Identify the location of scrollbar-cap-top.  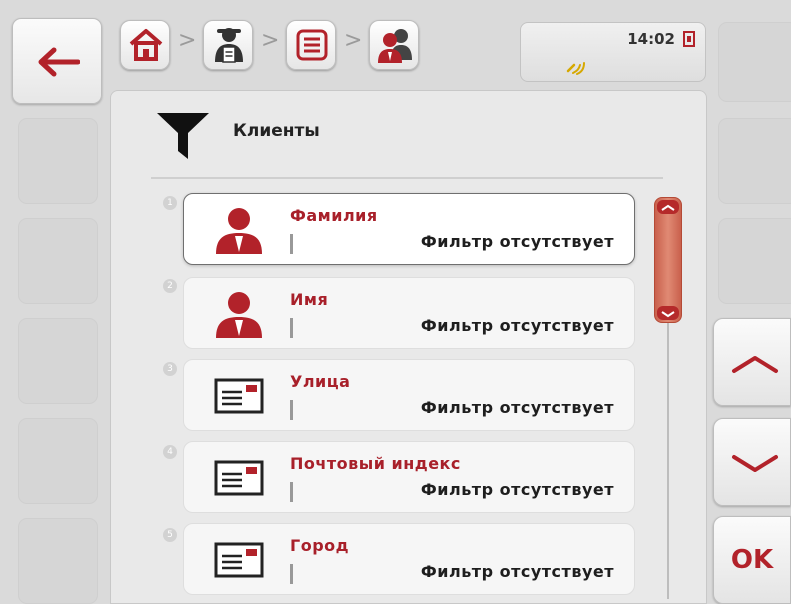
(668, 207).